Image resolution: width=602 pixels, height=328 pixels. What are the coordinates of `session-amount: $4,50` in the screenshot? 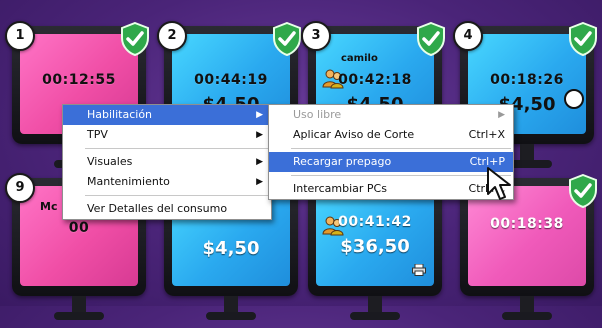 It's located at (231, 248).